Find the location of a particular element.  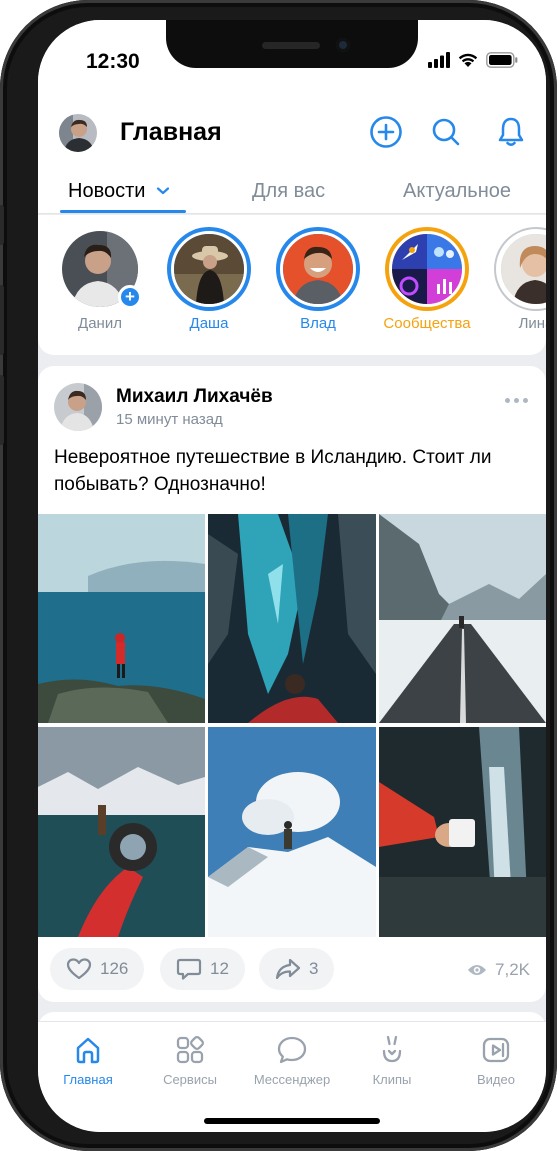

story-item: + Данил is located at coordinates (100, 279).